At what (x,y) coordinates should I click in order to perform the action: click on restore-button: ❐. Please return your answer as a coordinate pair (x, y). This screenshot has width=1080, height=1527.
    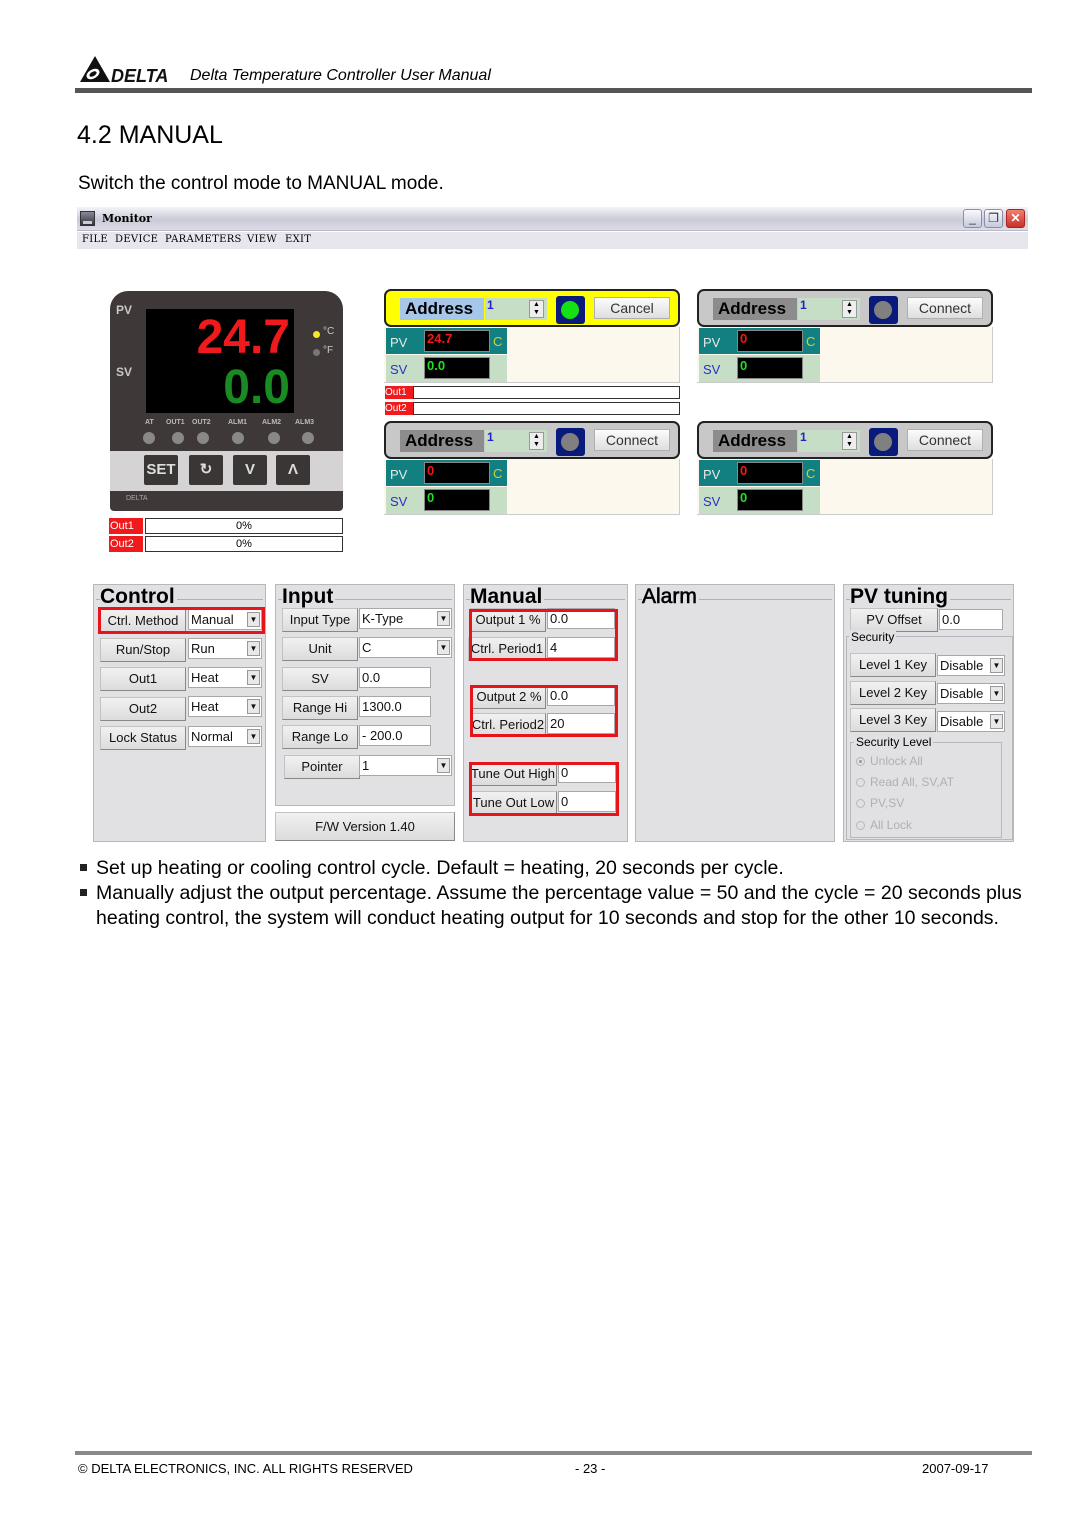
    Looking at the image, I should click on (993, 218).